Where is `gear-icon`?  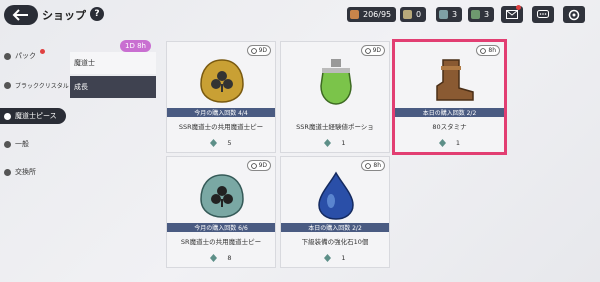 gear-icon is located at coordinates (574, 14).